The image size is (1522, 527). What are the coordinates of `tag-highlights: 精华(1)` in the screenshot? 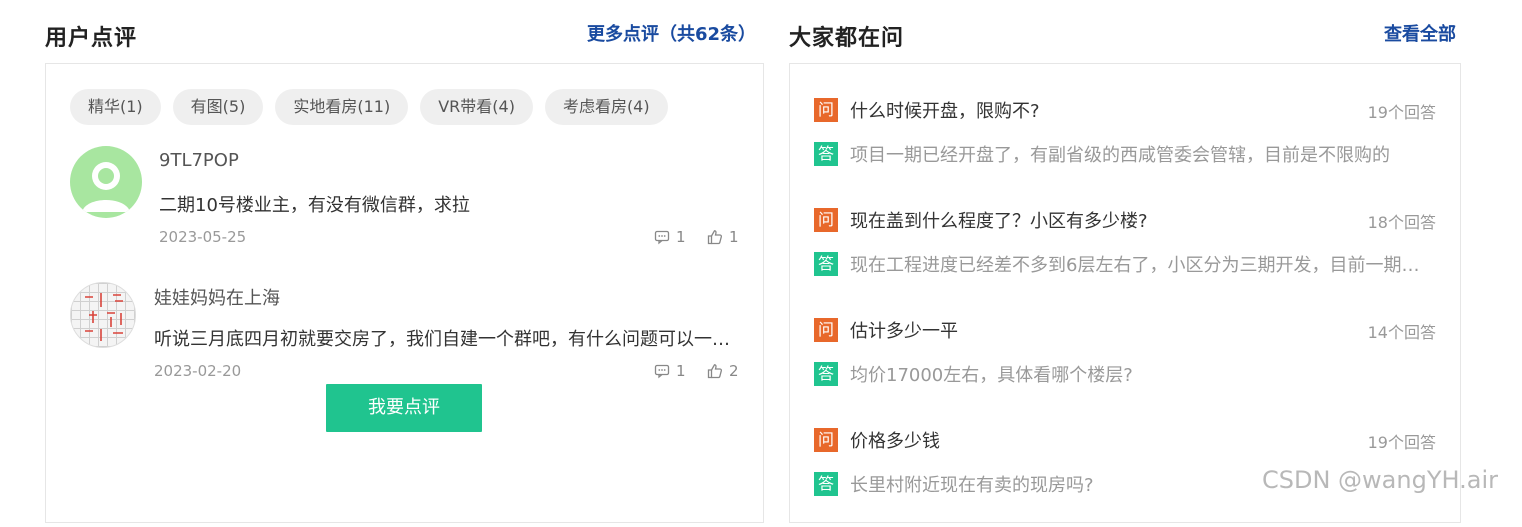 It's located at (115, 107).